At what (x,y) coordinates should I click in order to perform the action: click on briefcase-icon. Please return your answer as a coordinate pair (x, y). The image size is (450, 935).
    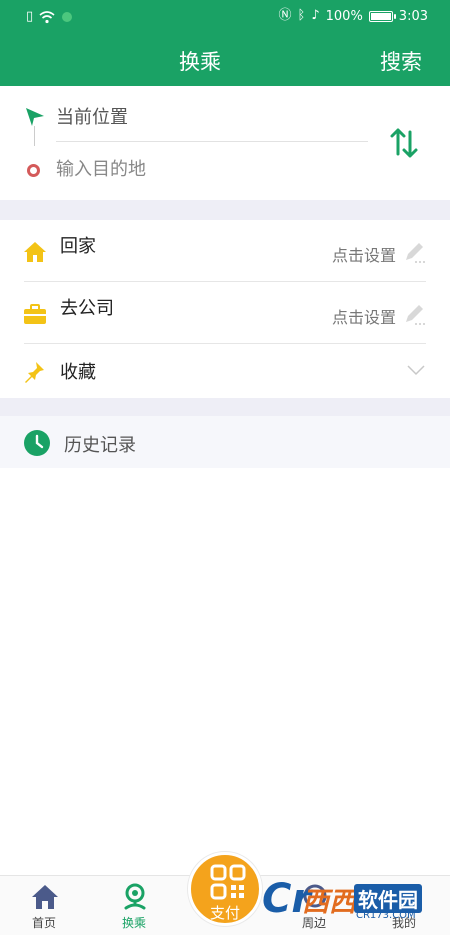
    Looking at the image, I should click on (35, 314).